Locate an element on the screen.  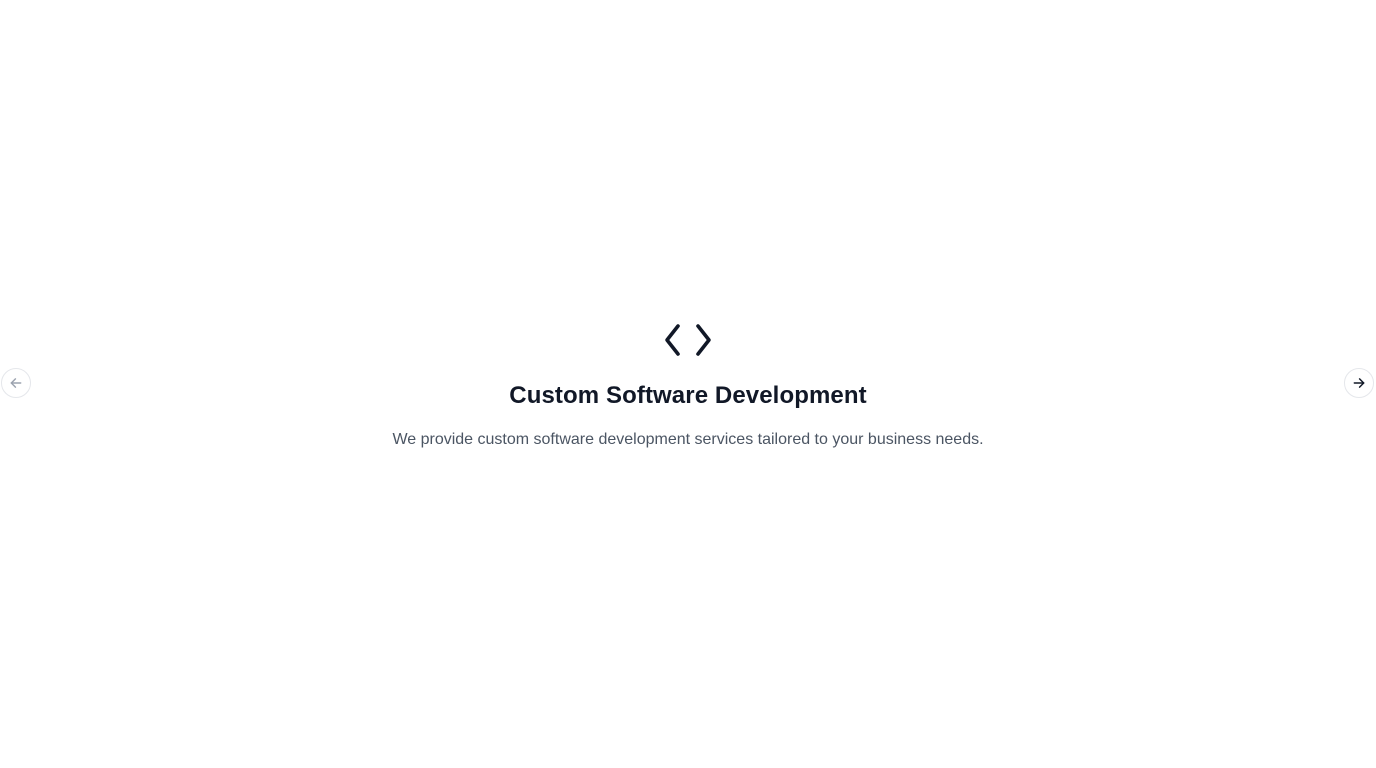
arrow-right-icon is located at coordinates (1359, 383).